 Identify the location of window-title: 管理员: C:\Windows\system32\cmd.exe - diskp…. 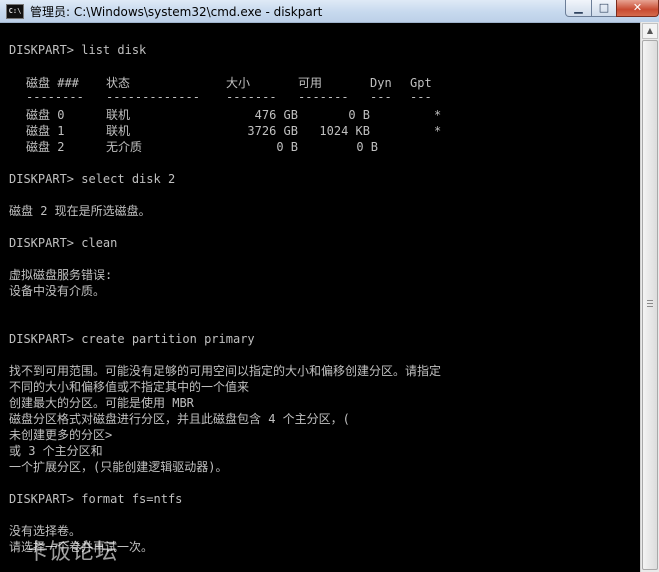
(176, 12).